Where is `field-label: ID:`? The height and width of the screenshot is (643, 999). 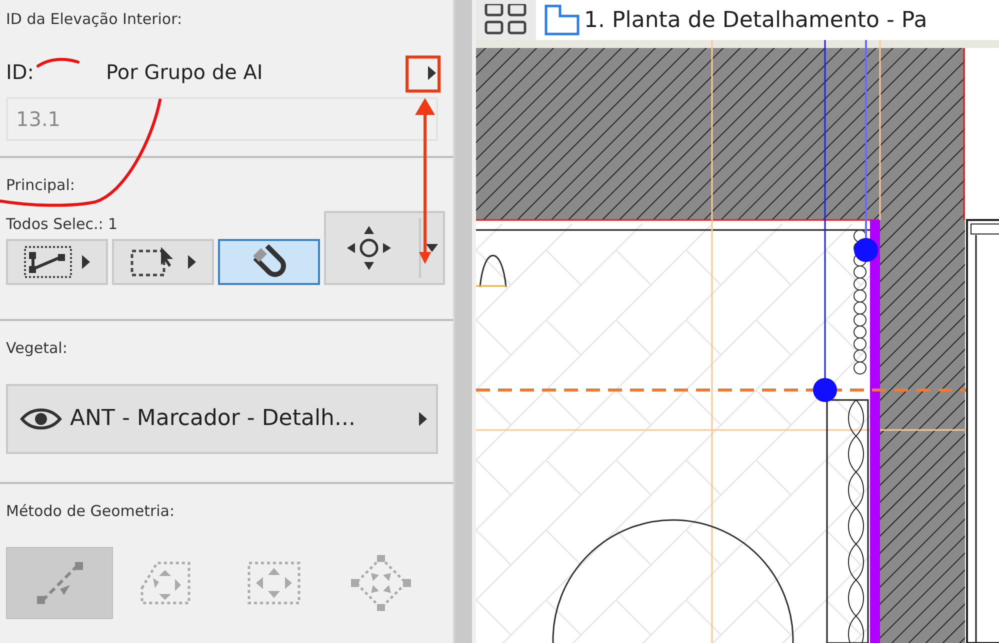 field-label: ID: is located at coordinates (20, 72).